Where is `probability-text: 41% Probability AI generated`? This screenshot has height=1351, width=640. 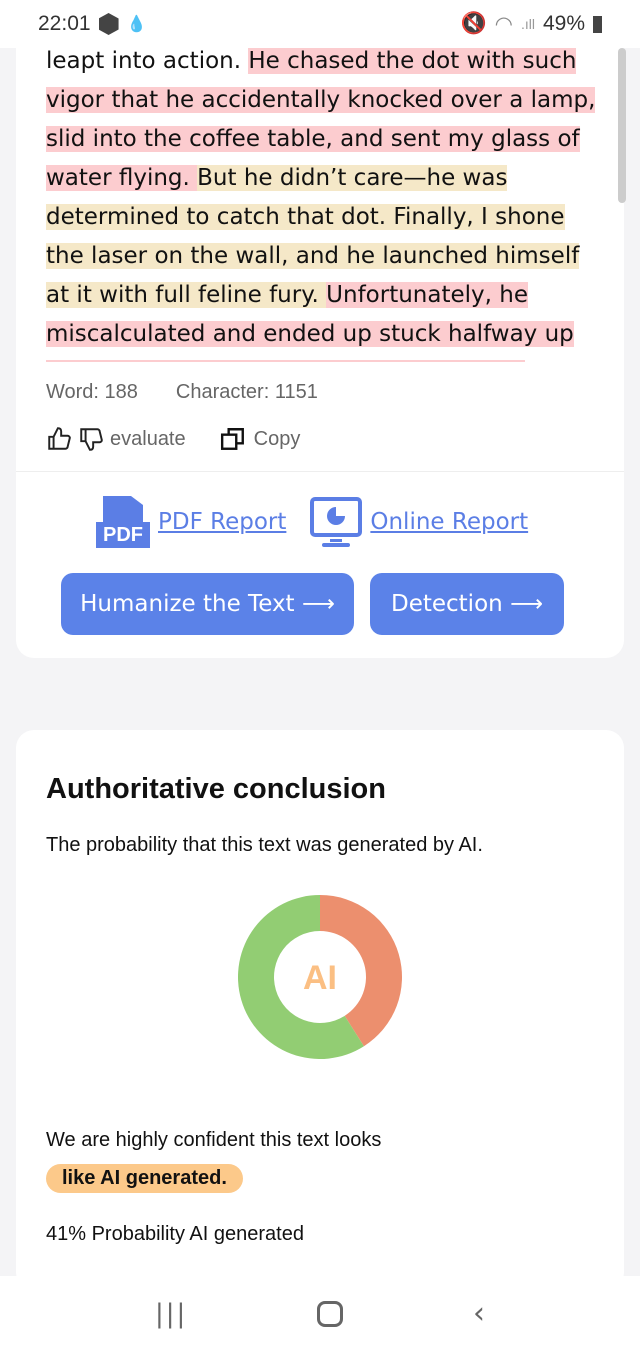
probability-text: 41% Probability AI generated is located at coordinates (175, 1234).